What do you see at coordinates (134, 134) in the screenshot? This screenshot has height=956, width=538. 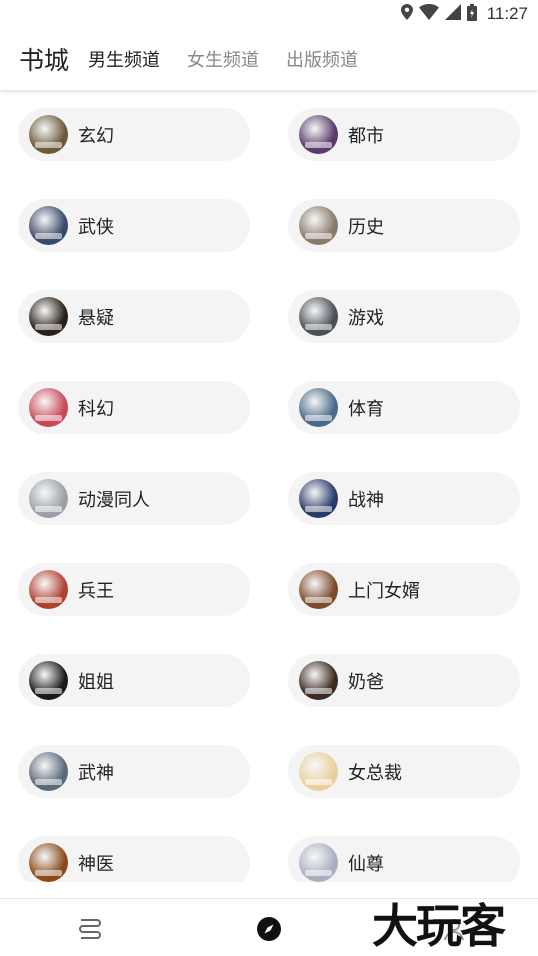 I see `category-item: 玄幻` at bounding box center [134, 134].